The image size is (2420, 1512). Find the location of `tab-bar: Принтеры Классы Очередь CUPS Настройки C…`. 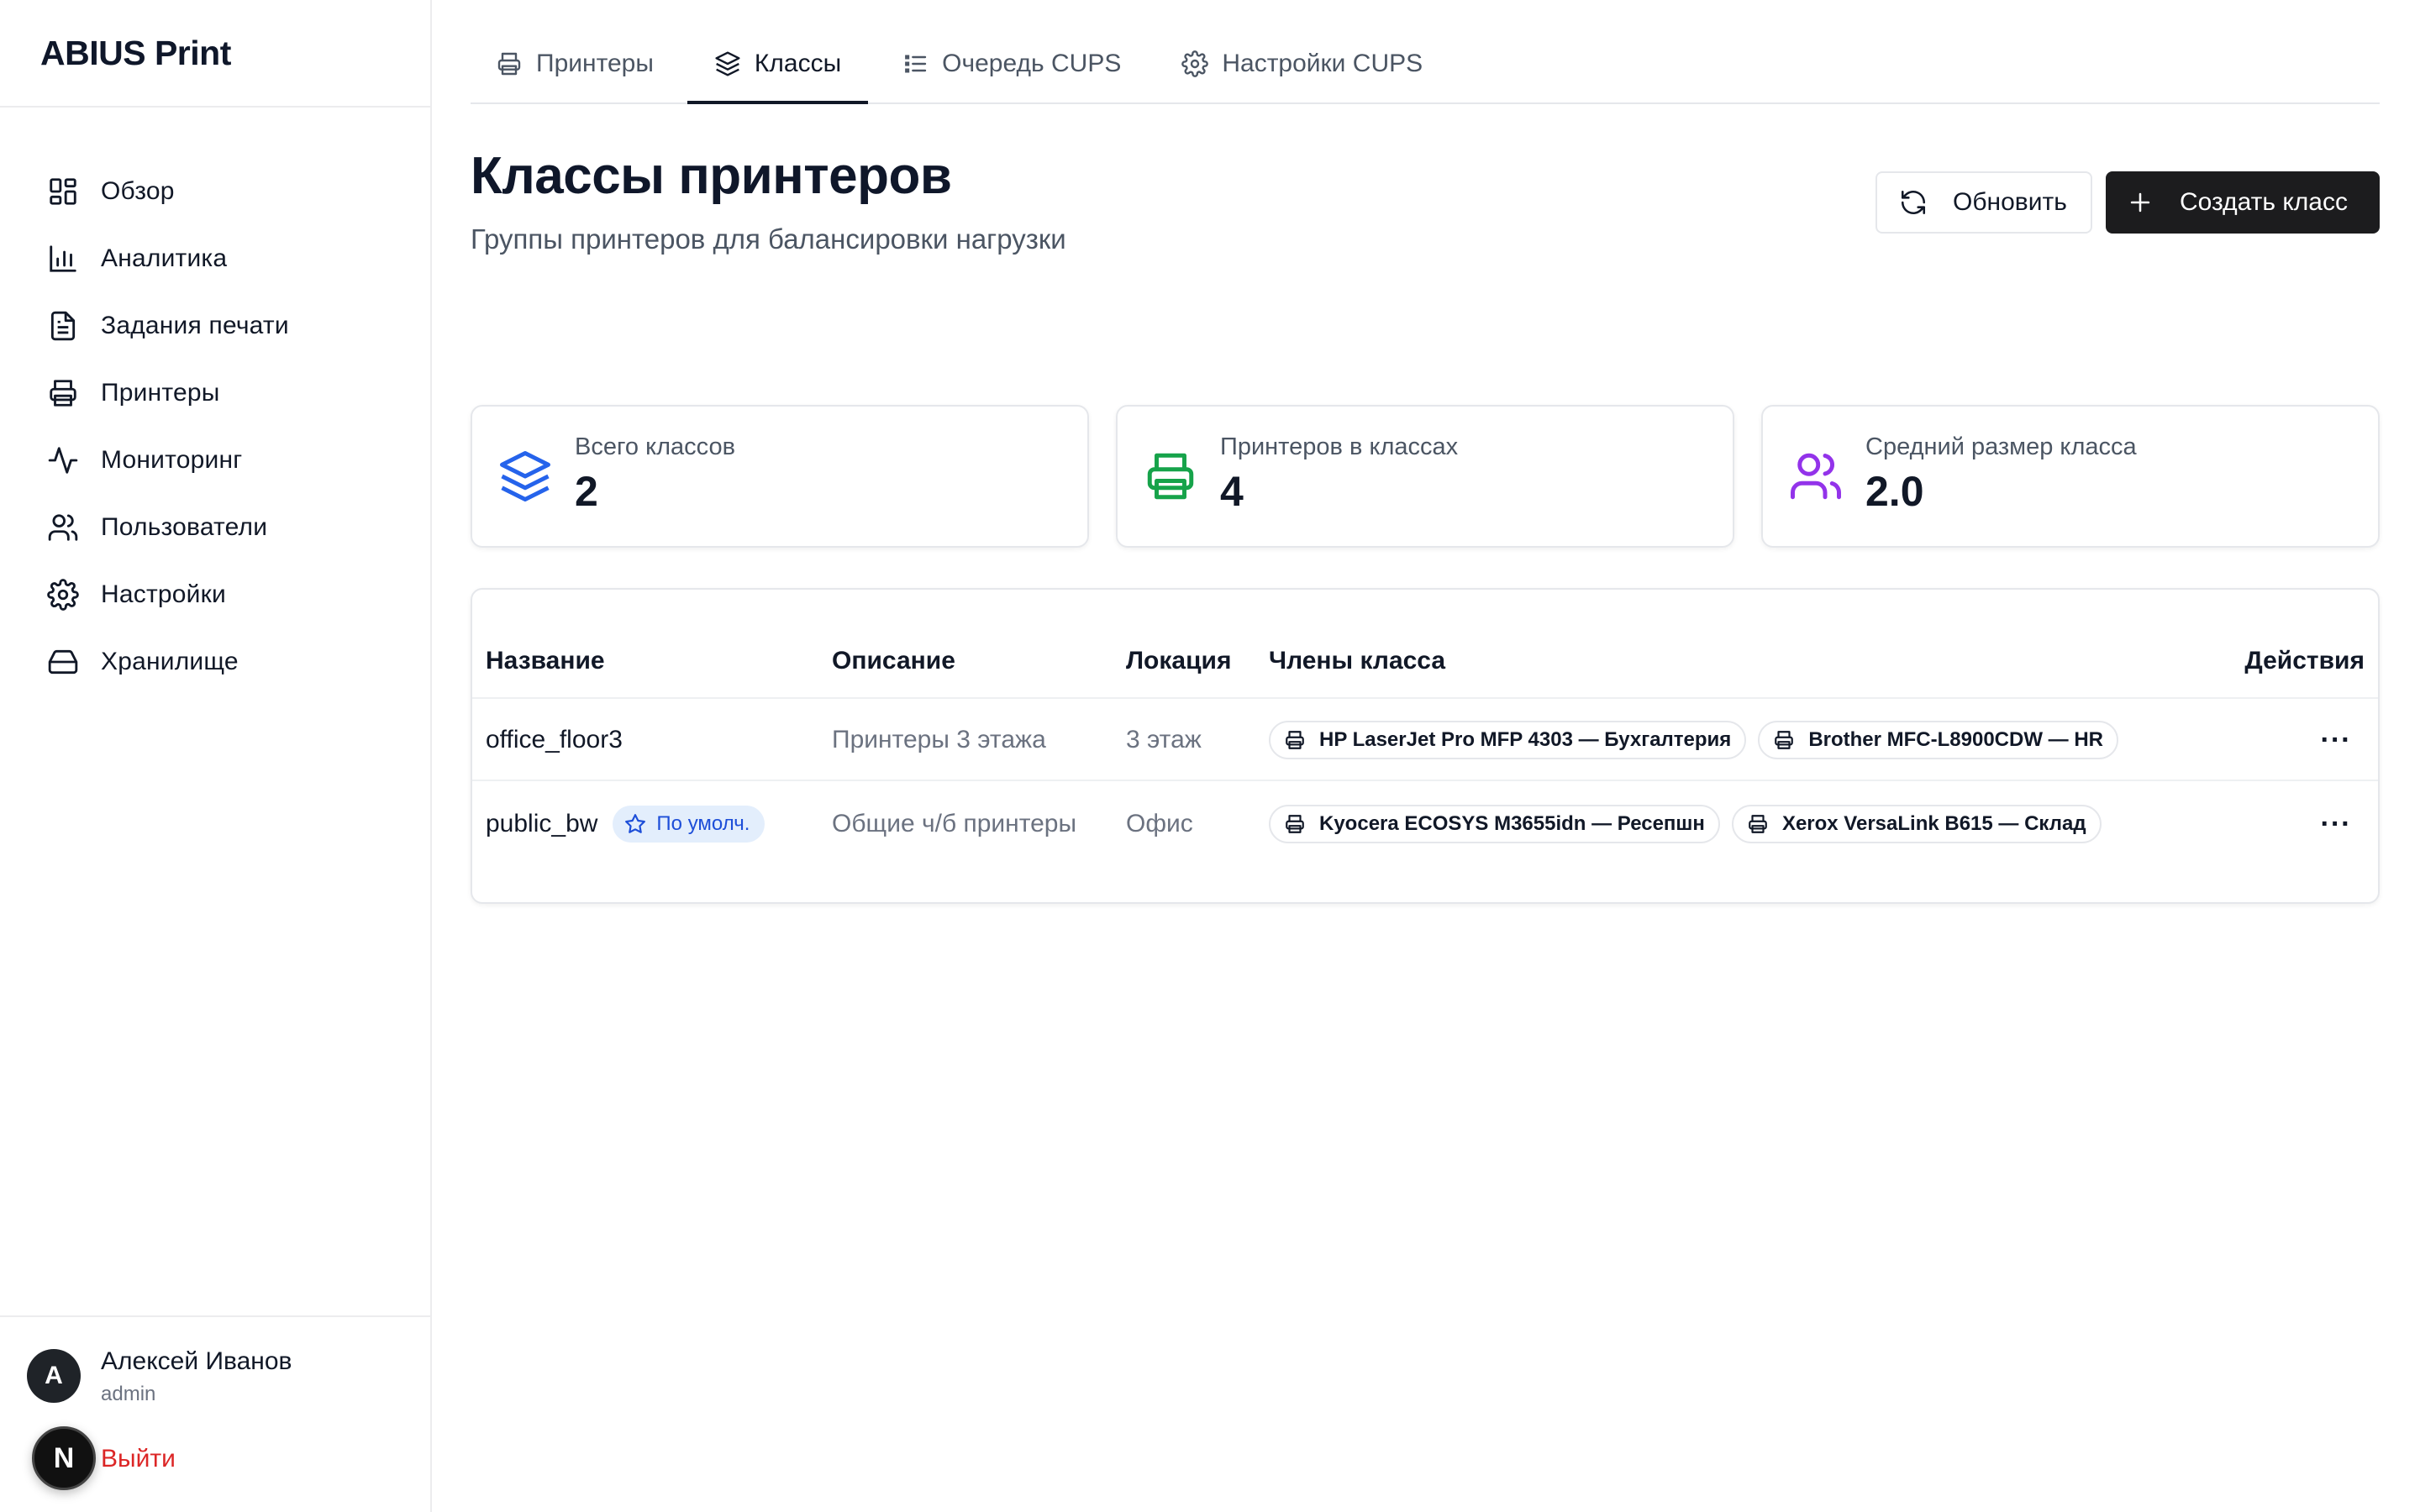

tab-bar: Принтеры Классы Очередь CUPS Настройки C… is located at coordinates (1425, 52).